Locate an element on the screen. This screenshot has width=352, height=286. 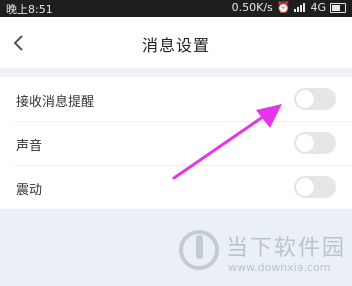
sound-toggle is located at coordinates (315, 143).